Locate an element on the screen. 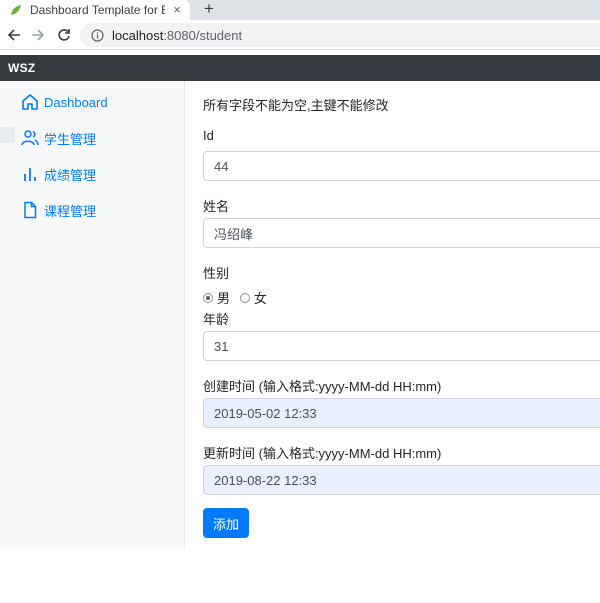 The image size is (600, 603). sidebar-item-courses: 课程管理 is located at coordinates (58, 210).